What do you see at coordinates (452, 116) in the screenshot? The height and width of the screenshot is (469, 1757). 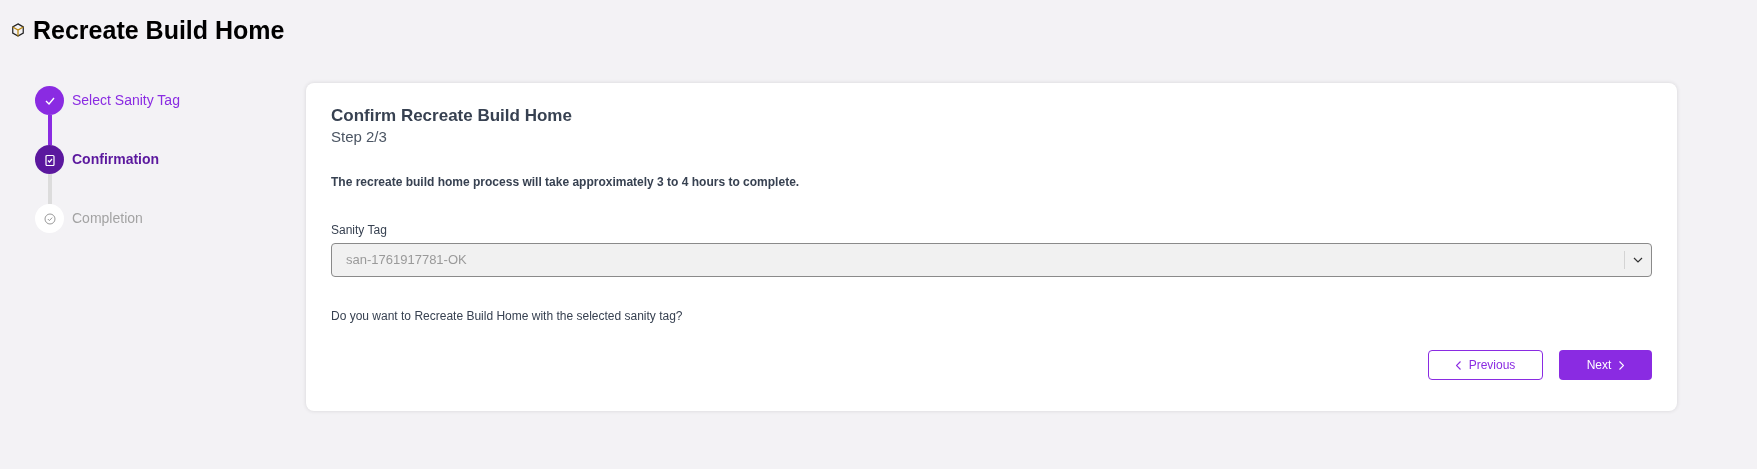 I see `card-title: Confirm Recreate Build Home` at bounding box center [452, 116].